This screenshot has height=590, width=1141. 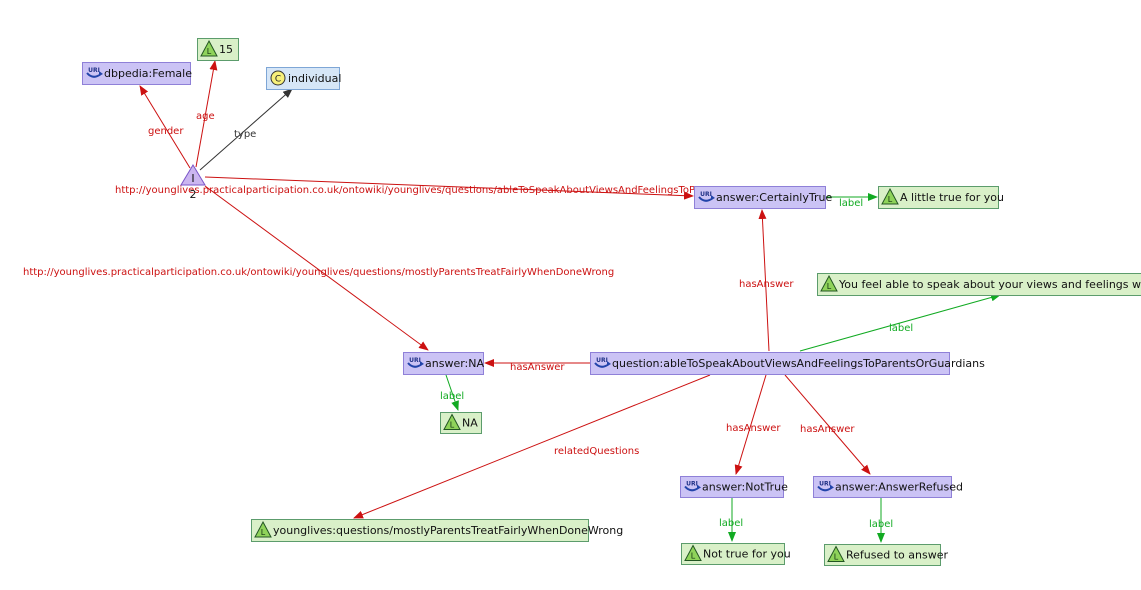 I want to click on node-label: 15, so click(x=226, y=49).